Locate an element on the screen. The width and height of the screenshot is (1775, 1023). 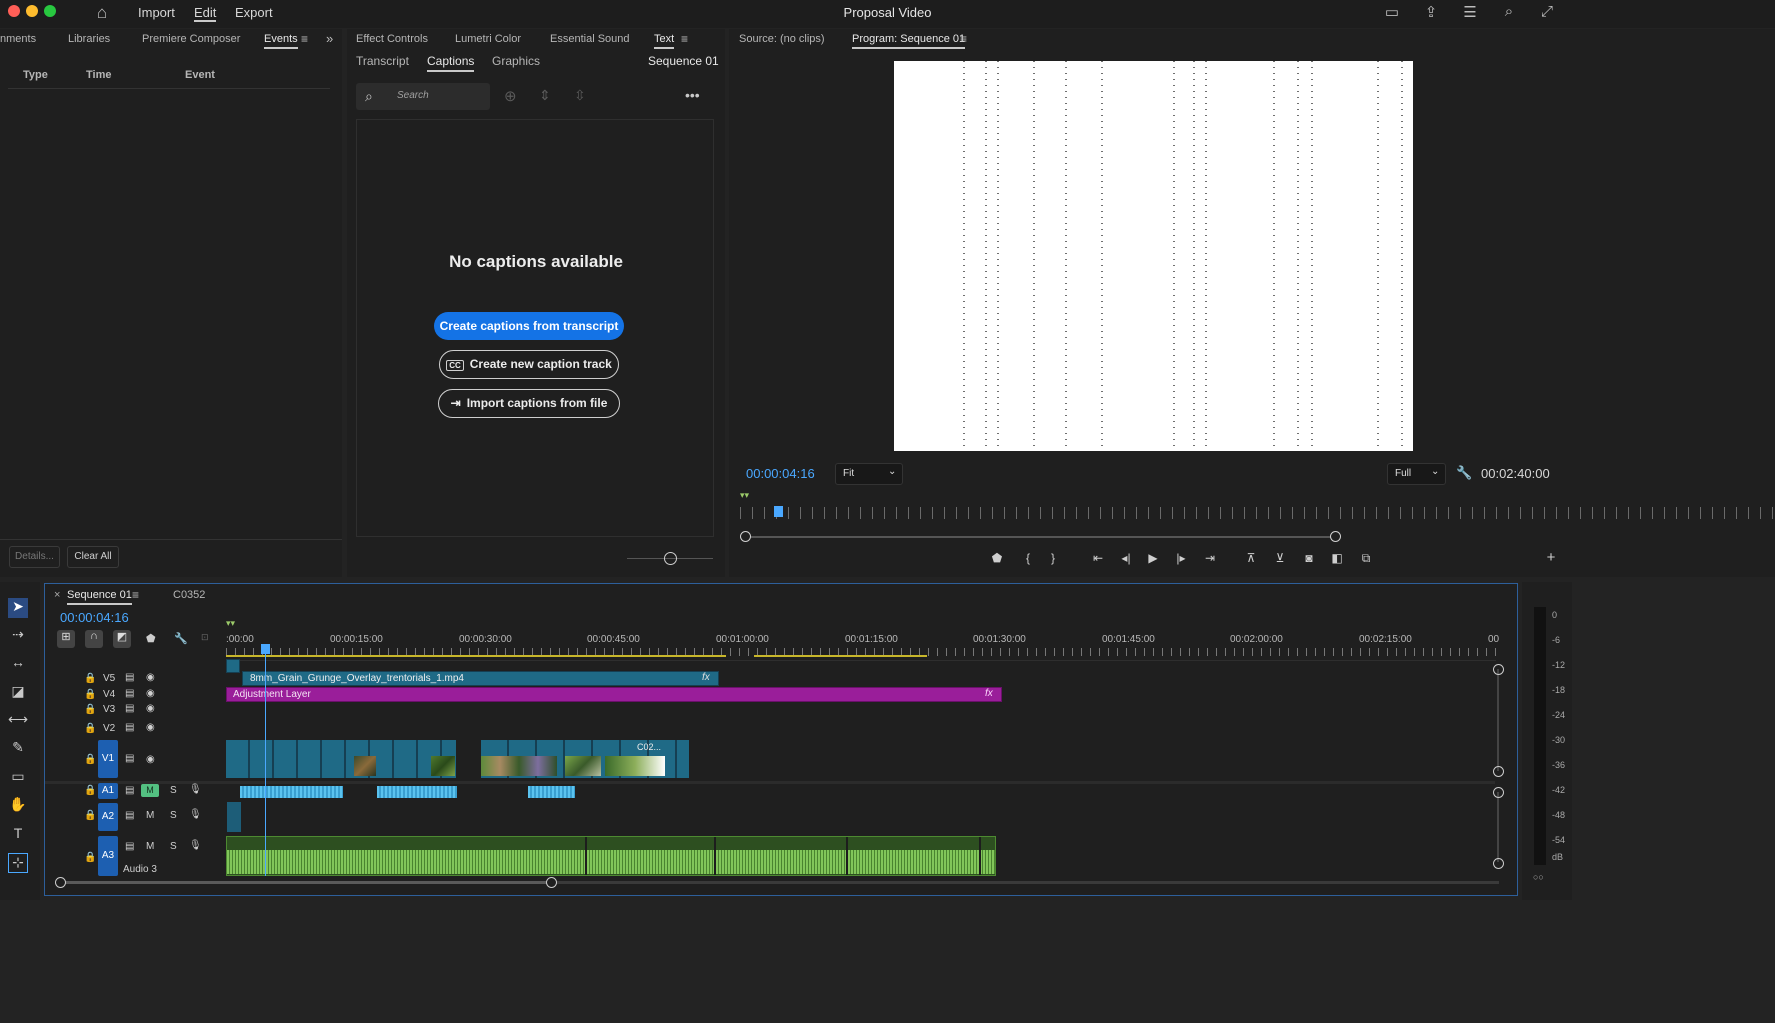
track-v1-target: V1 is located at coordinates (108, 759).